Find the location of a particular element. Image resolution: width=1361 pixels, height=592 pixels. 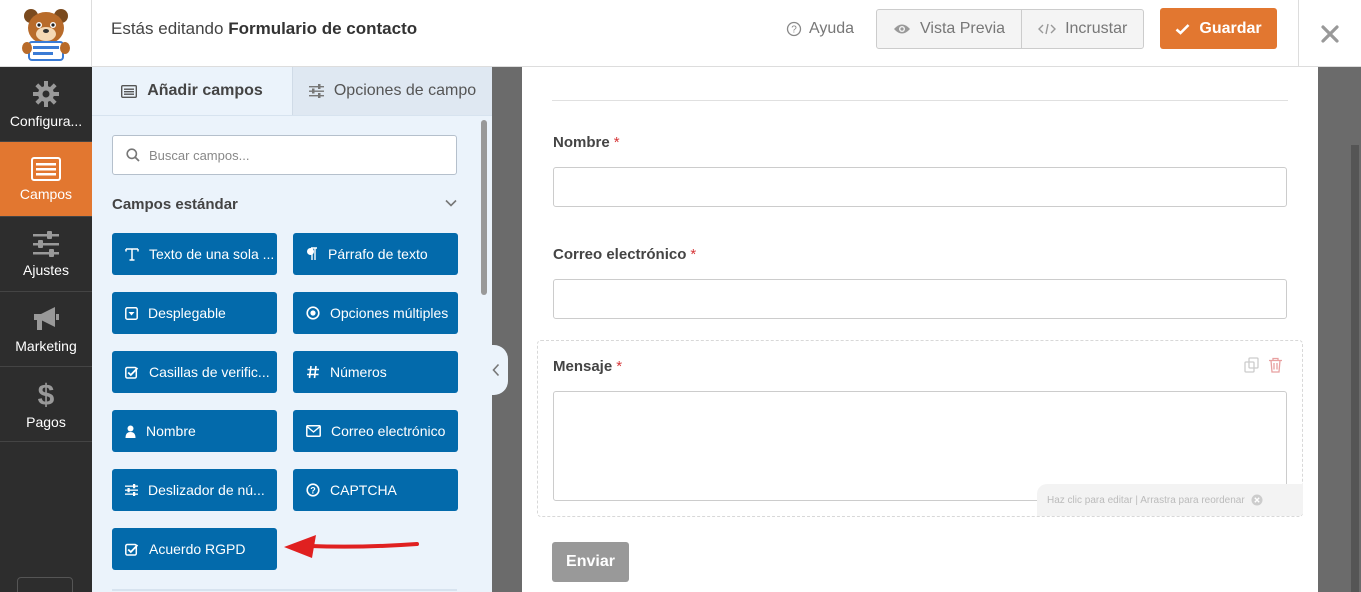

help-link: ? Ayuda is located at coordinates (820, 29).